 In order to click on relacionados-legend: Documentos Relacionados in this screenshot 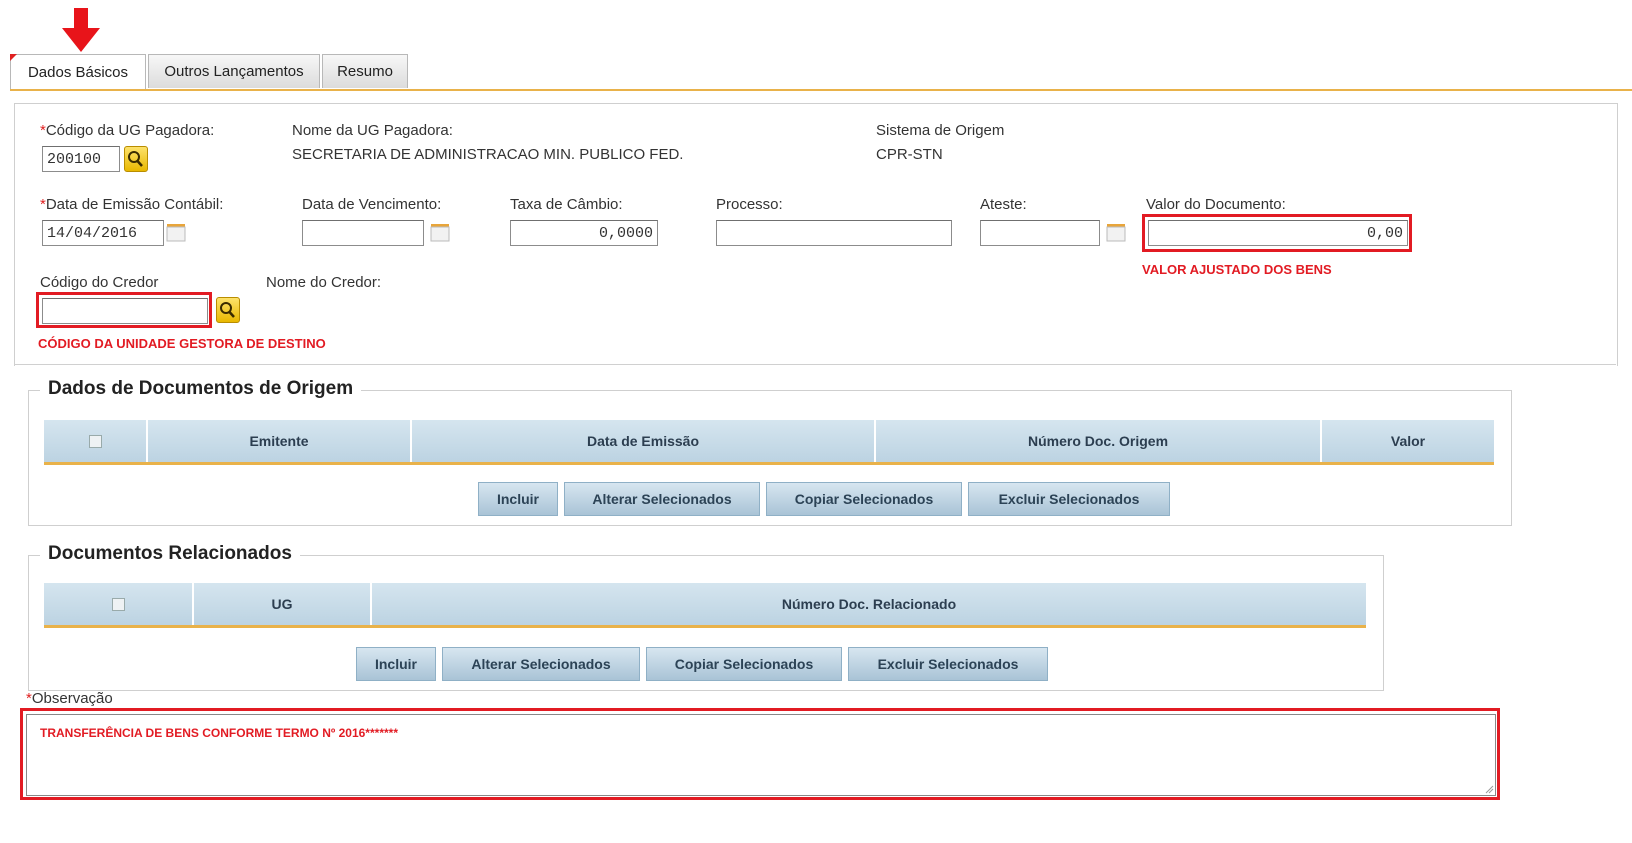, I will do `click(170, 554)`.